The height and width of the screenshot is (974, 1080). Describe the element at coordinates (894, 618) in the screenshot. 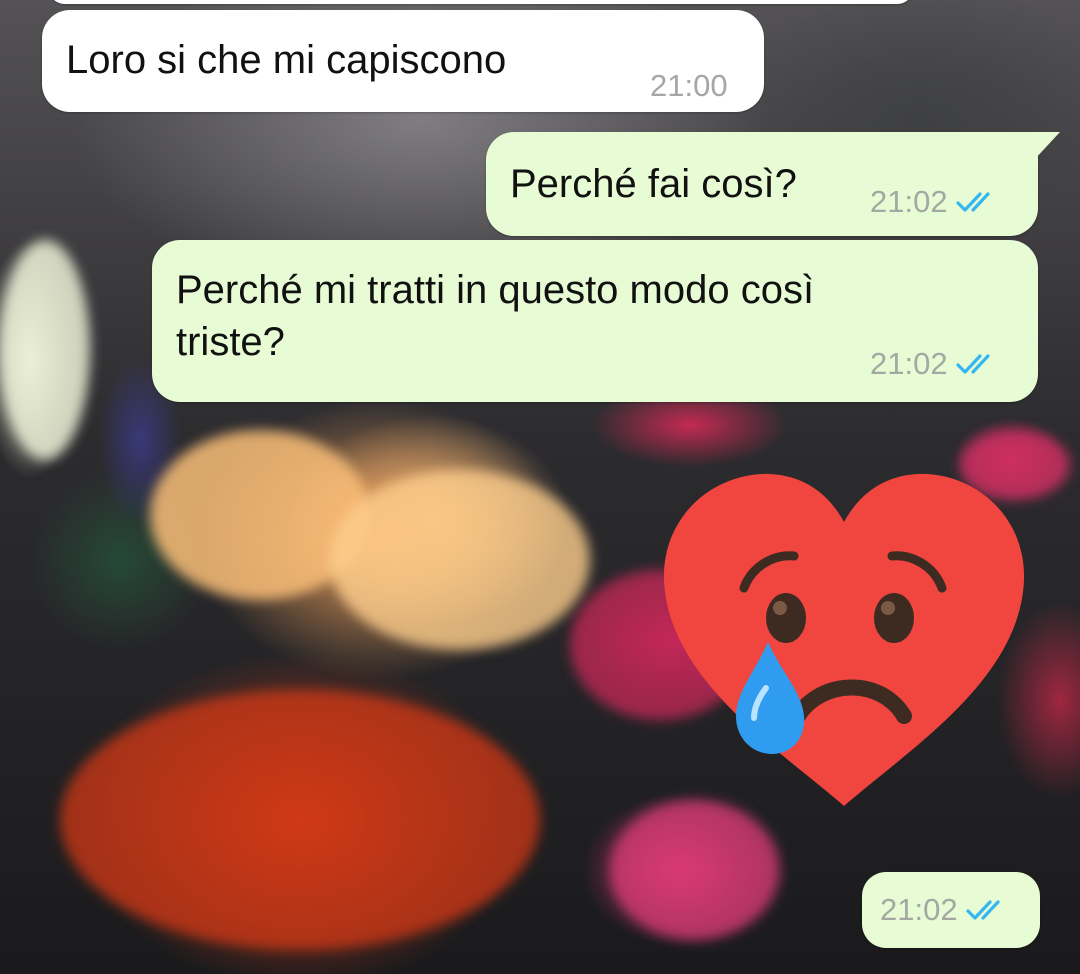

I see `right-eye` at that location.